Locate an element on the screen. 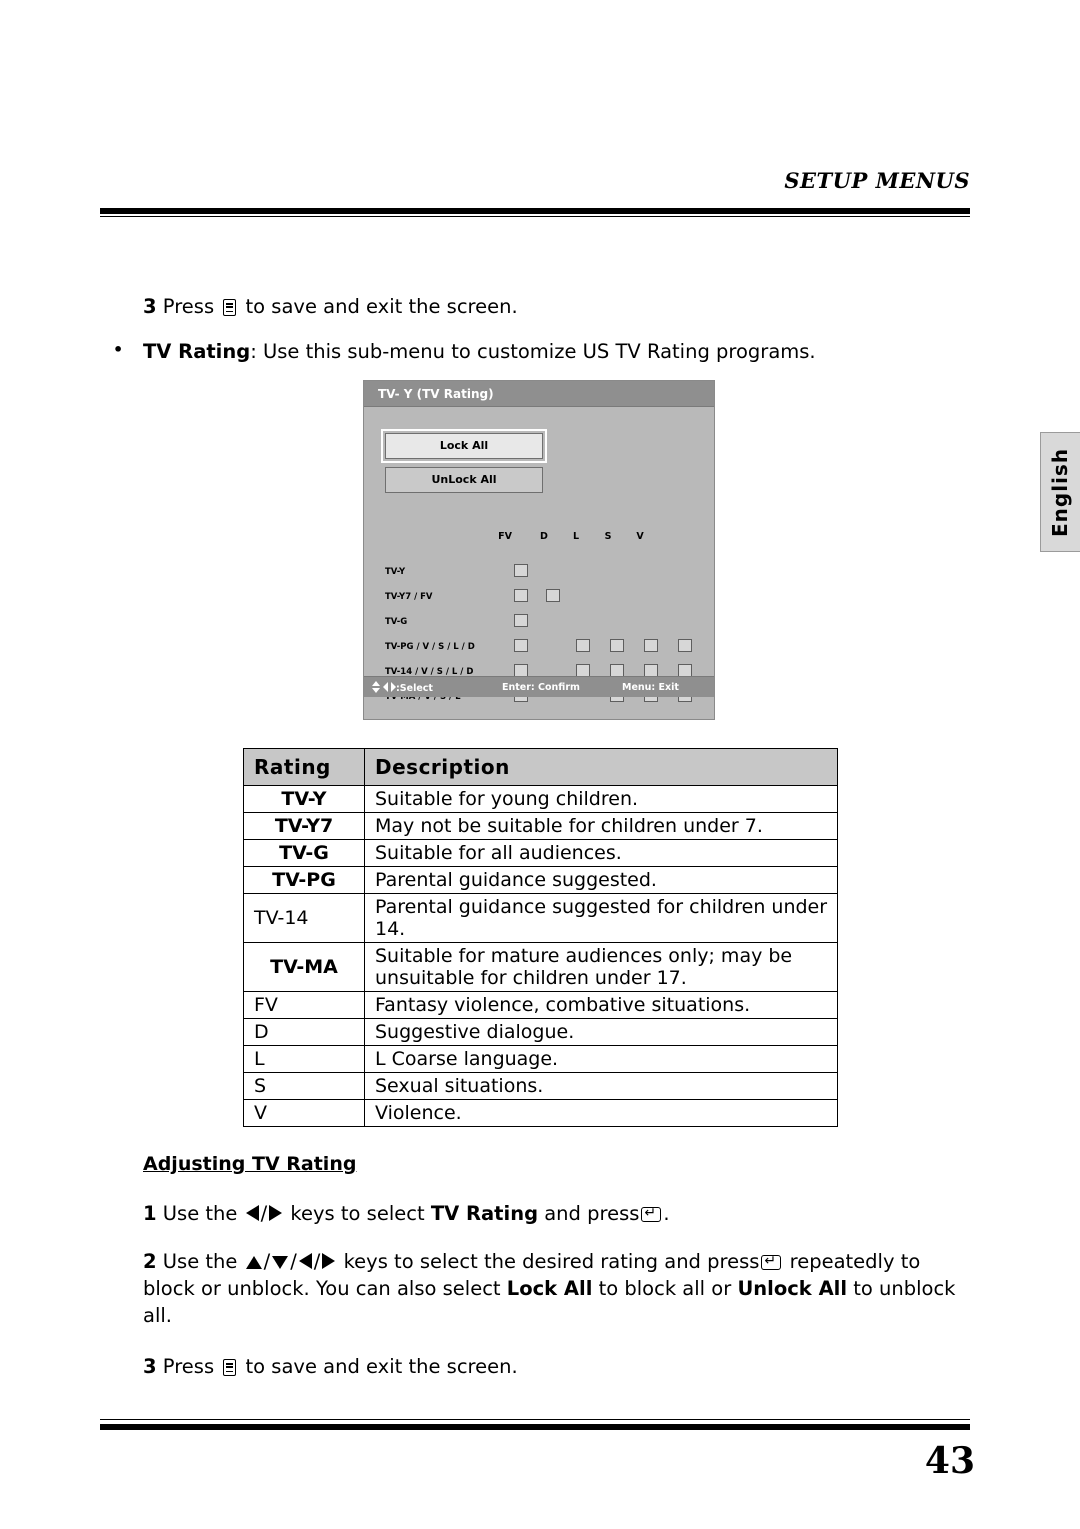 The width and height of the screenshot is (1080, 1529). table-row: L L Coarse language. is located at coordinates (540, 1059).